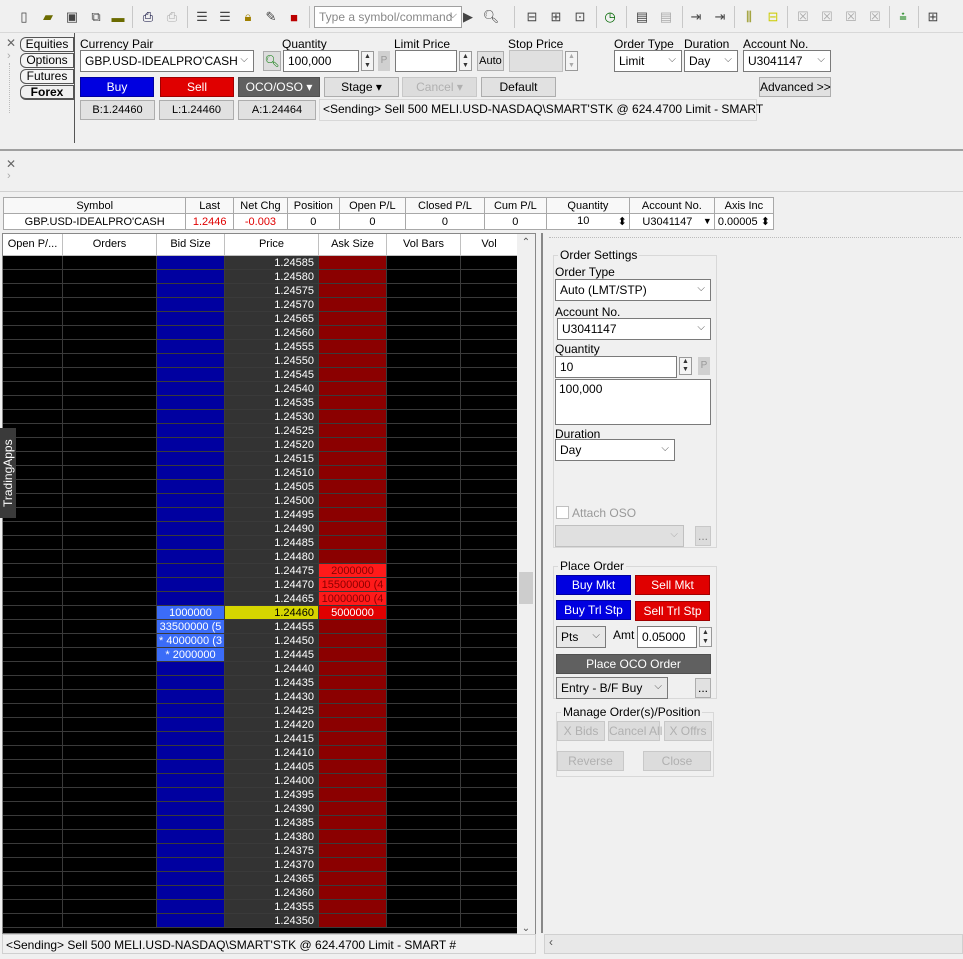 This screenshot has height=959, width=963. I want to click on ladder-row: 1.24580, so click(260, 277).